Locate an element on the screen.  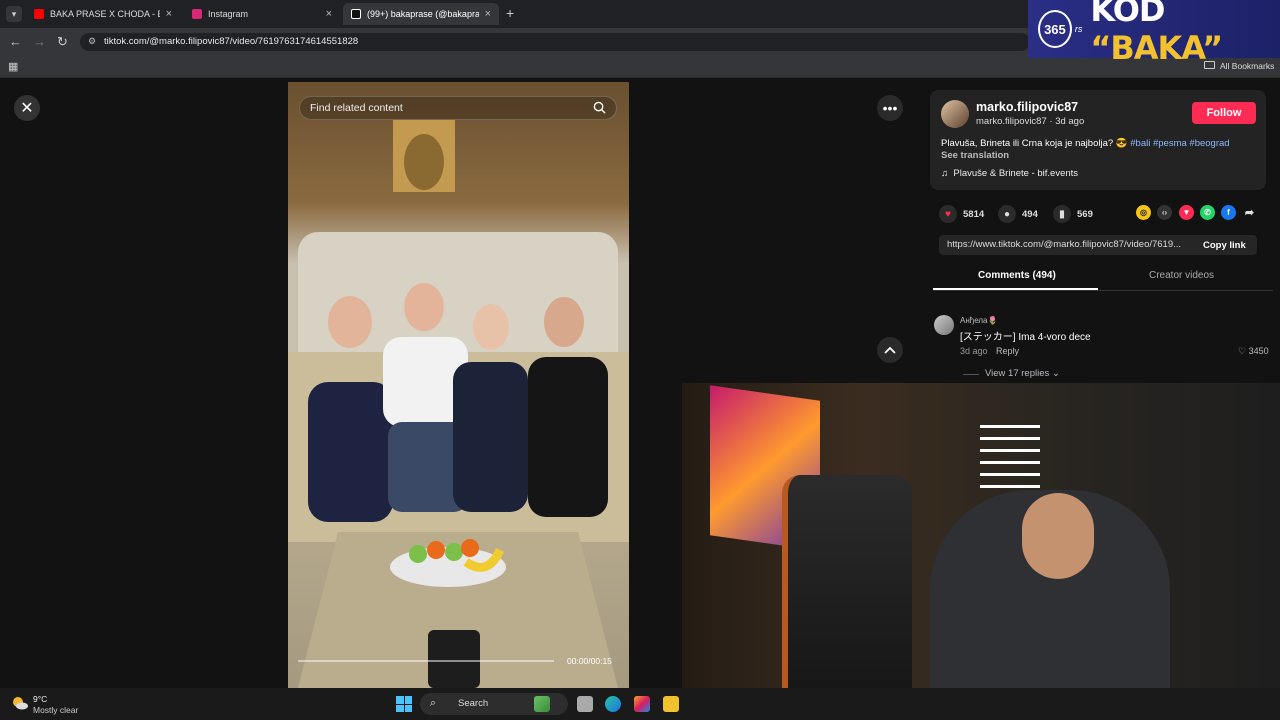
follow-button: Follow is located at coordinates (1224, 113).